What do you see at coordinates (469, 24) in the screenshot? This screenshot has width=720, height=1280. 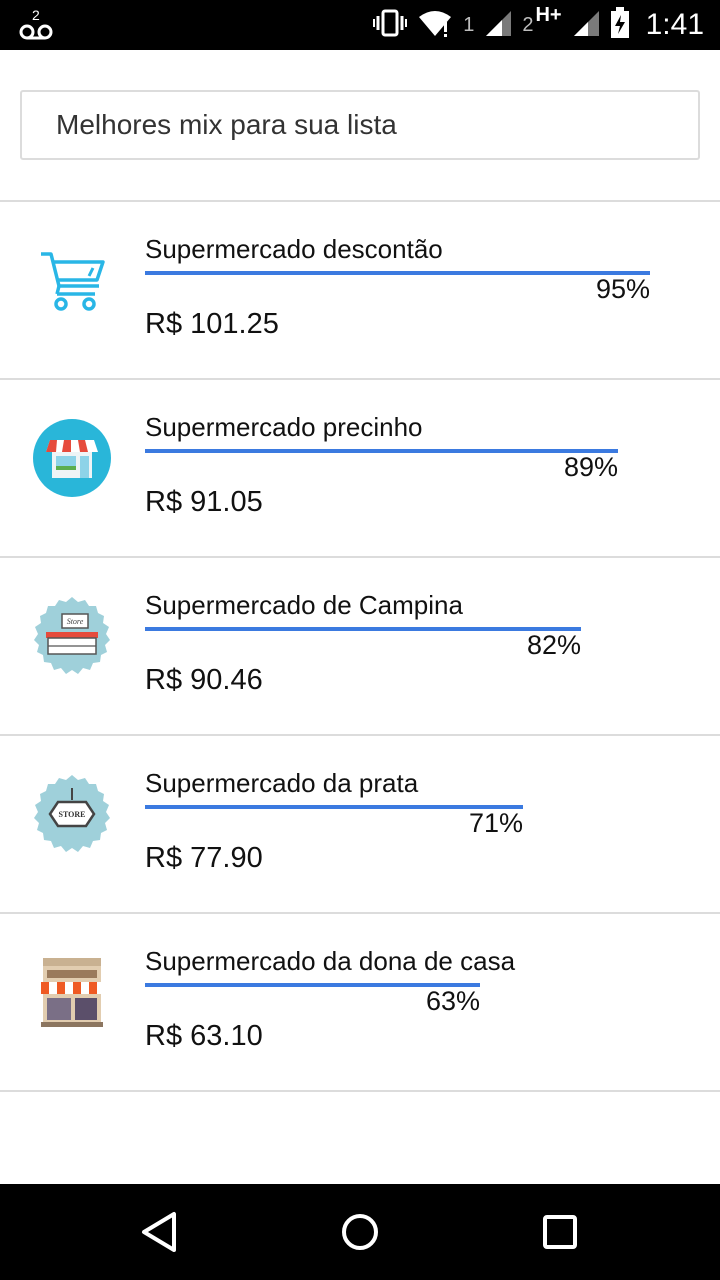 I see `sim1-label: 1` at bounding box center [469, 24].